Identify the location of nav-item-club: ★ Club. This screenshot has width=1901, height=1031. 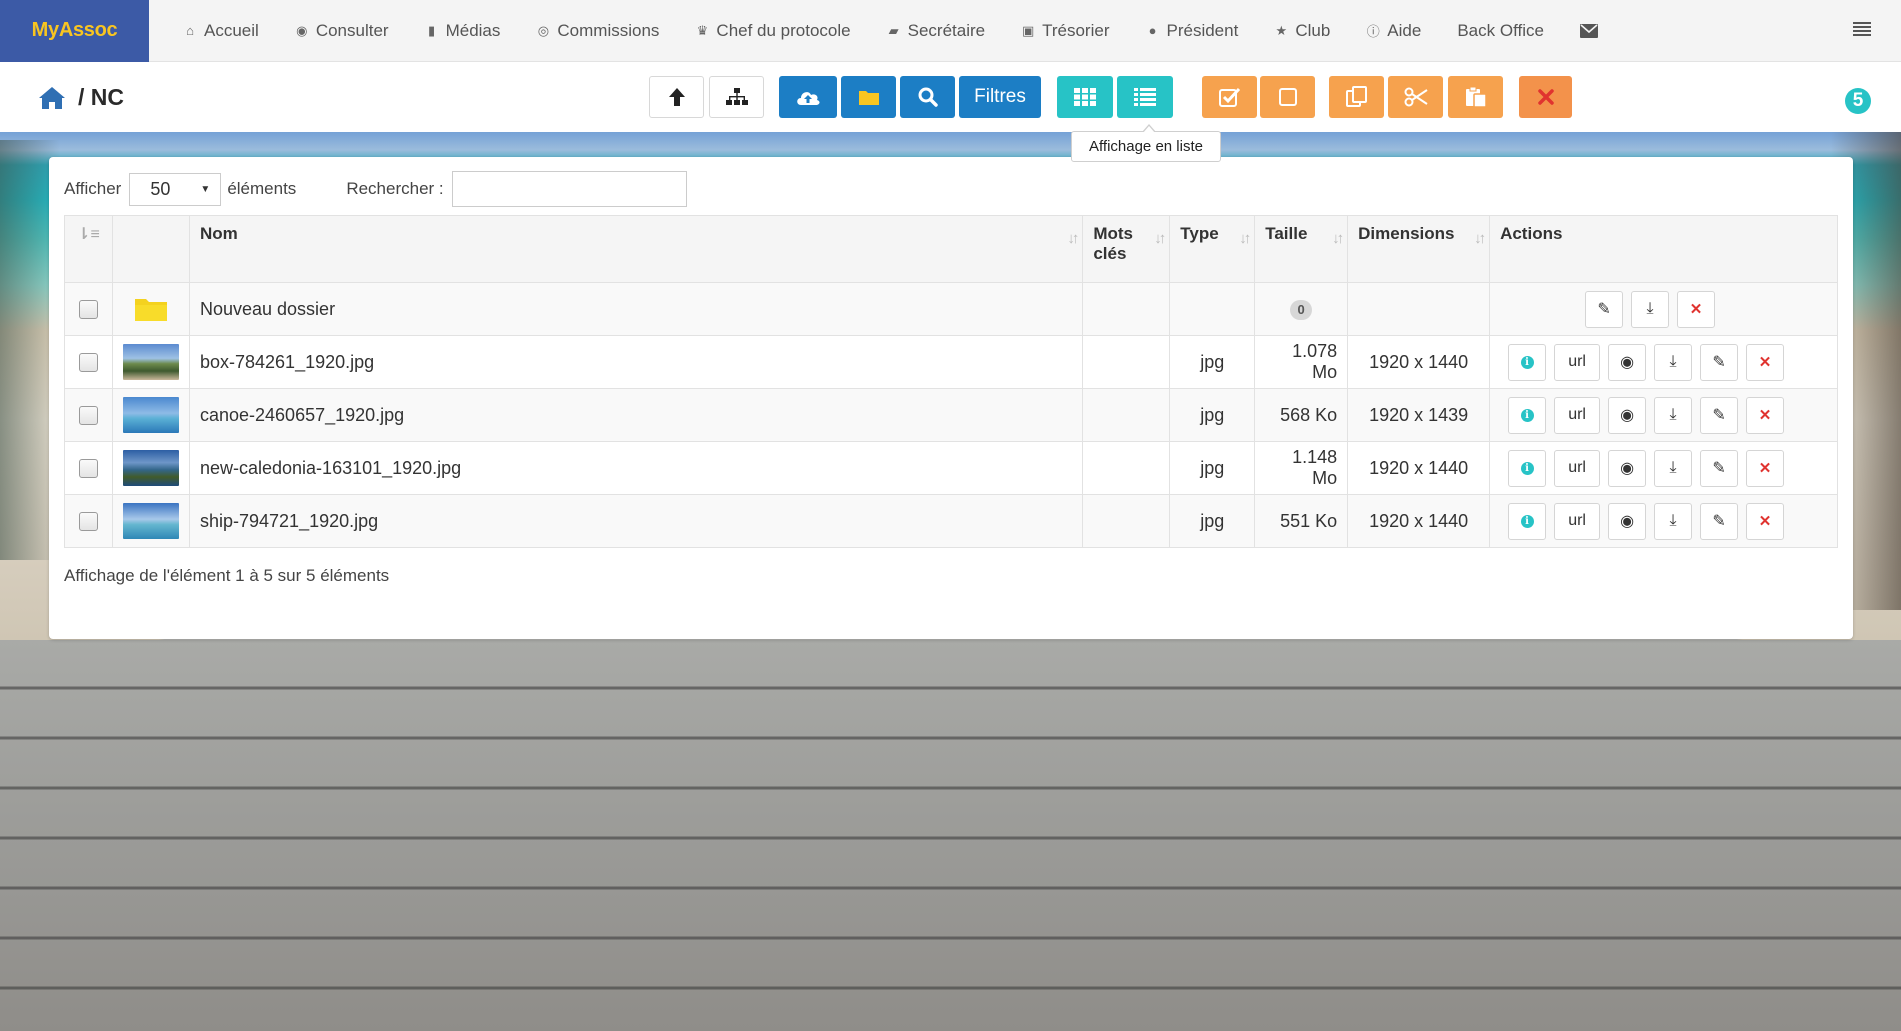
(1302, 31).